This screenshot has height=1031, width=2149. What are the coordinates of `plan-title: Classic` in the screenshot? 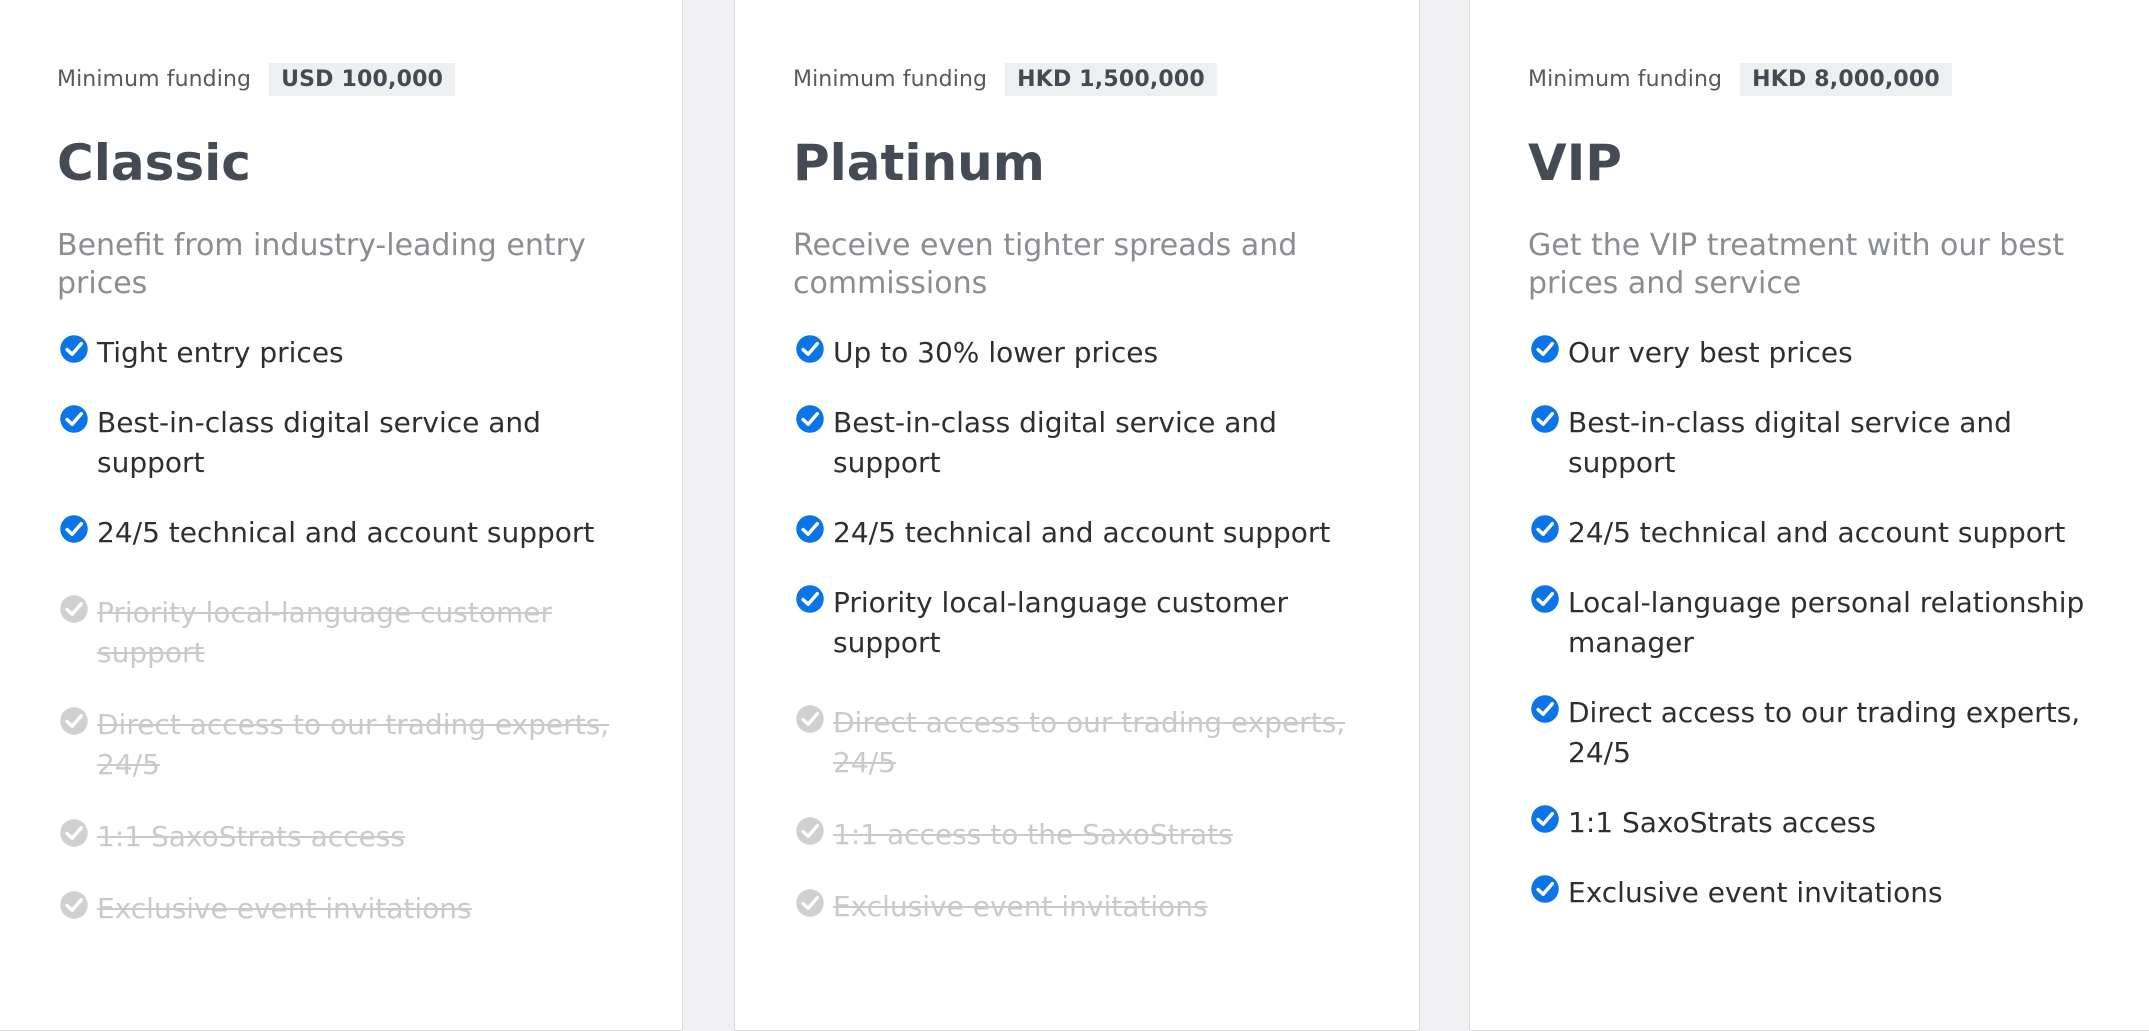 It's located at (154, 163).